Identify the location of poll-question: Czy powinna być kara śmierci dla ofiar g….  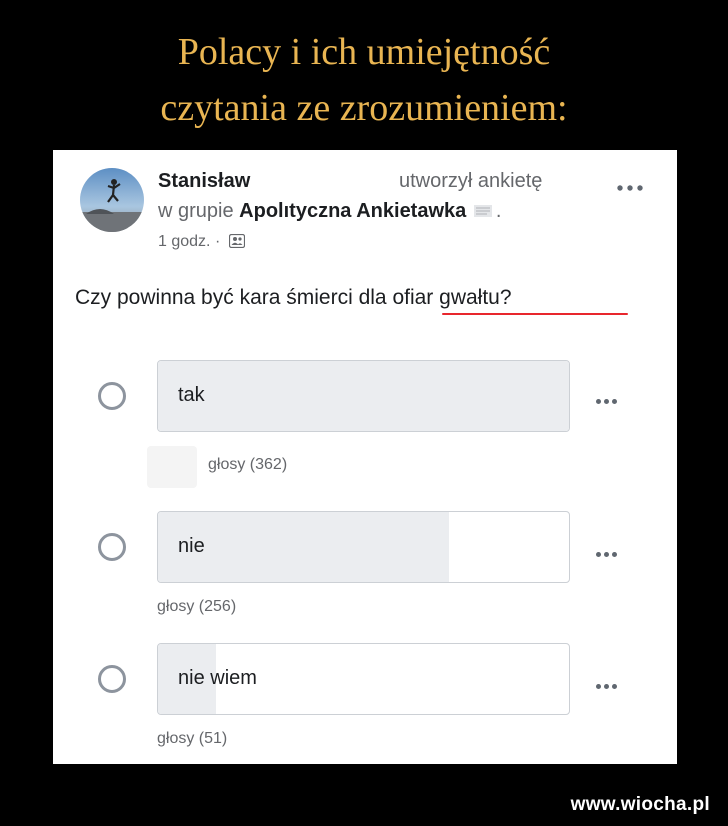
(293, 297).